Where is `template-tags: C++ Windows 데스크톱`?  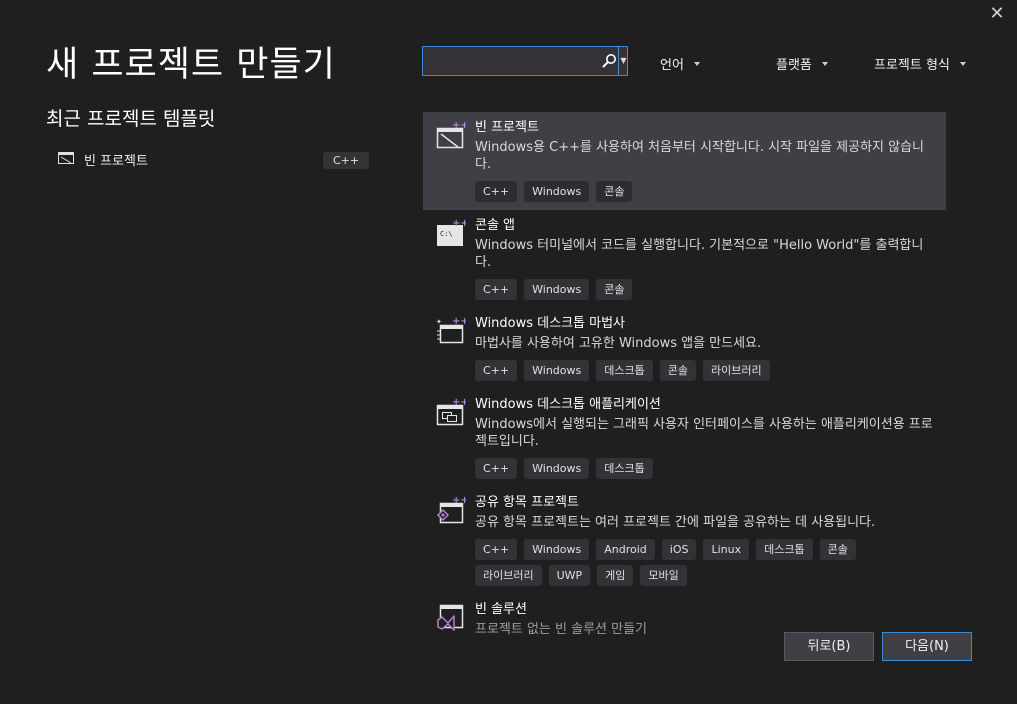
template-tags: C++ Windows 데스크톱 is located at coordinates (685, 468).